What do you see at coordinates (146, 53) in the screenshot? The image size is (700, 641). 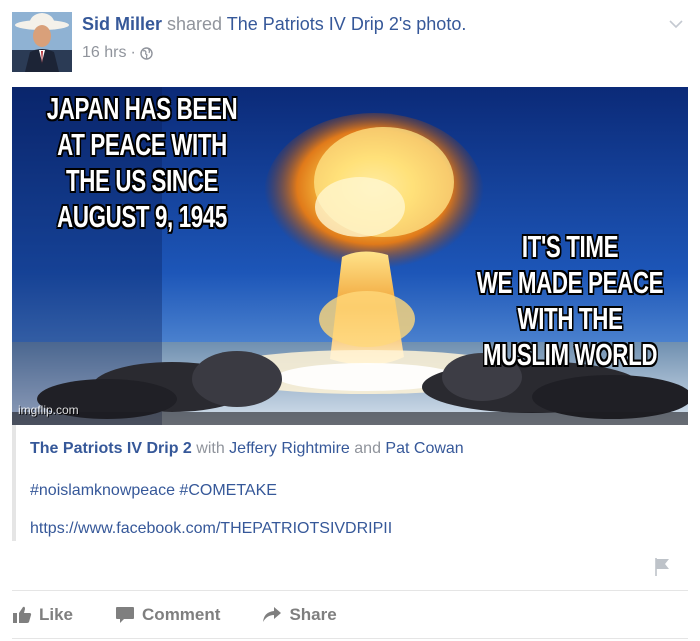 I see `globe-icon` at bounding box center [146, 53].